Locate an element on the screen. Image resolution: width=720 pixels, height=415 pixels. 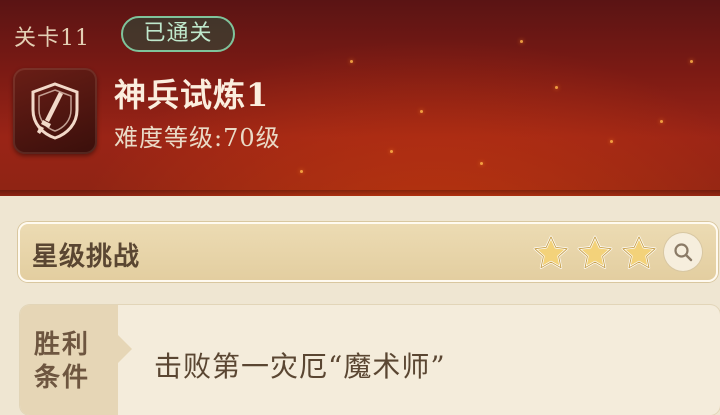
cleared-badge: 已通关 is located at coordinates (178, 34).